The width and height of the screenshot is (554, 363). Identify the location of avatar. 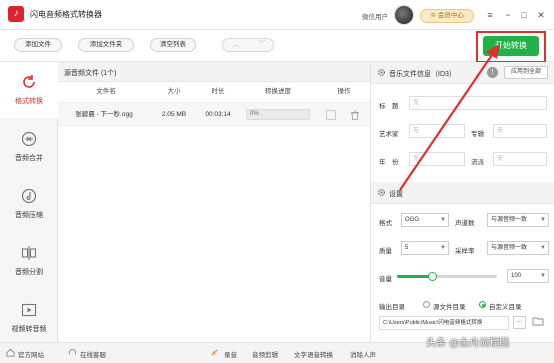
(404, 15).